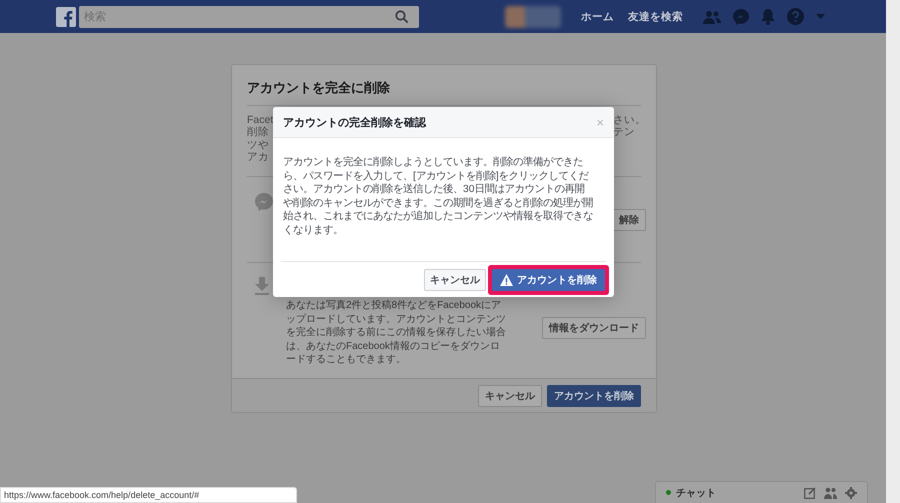  I want to click on description-fragment: アカ, so click(258, 157).